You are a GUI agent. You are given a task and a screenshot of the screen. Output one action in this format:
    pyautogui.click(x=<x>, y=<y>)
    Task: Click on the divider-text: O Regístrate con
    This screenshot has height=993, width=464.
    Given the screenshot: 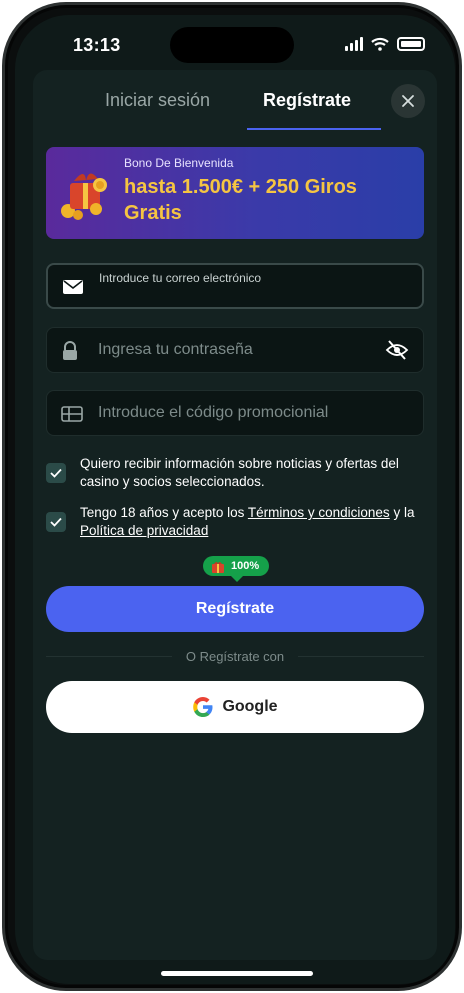 What is the action you would take?
    pyautogui.click(x=235, y=656)
    